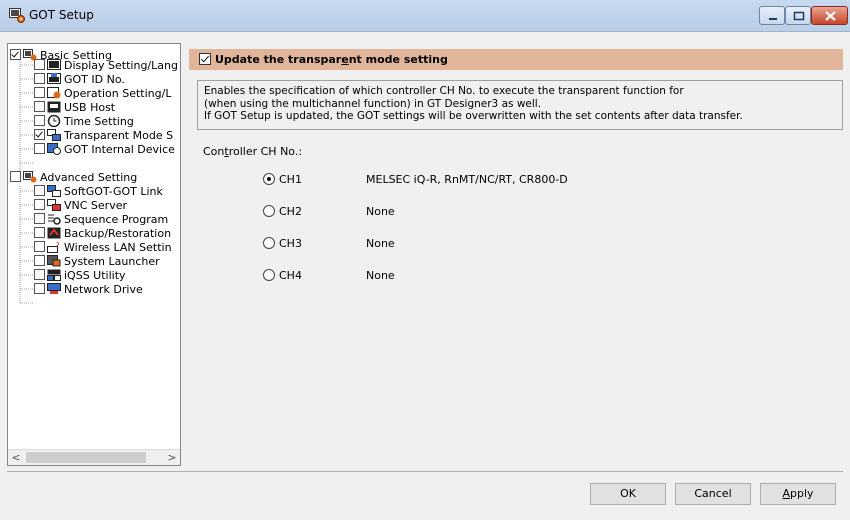  I want to click on ch2-label: CH2, so click(290, 211).